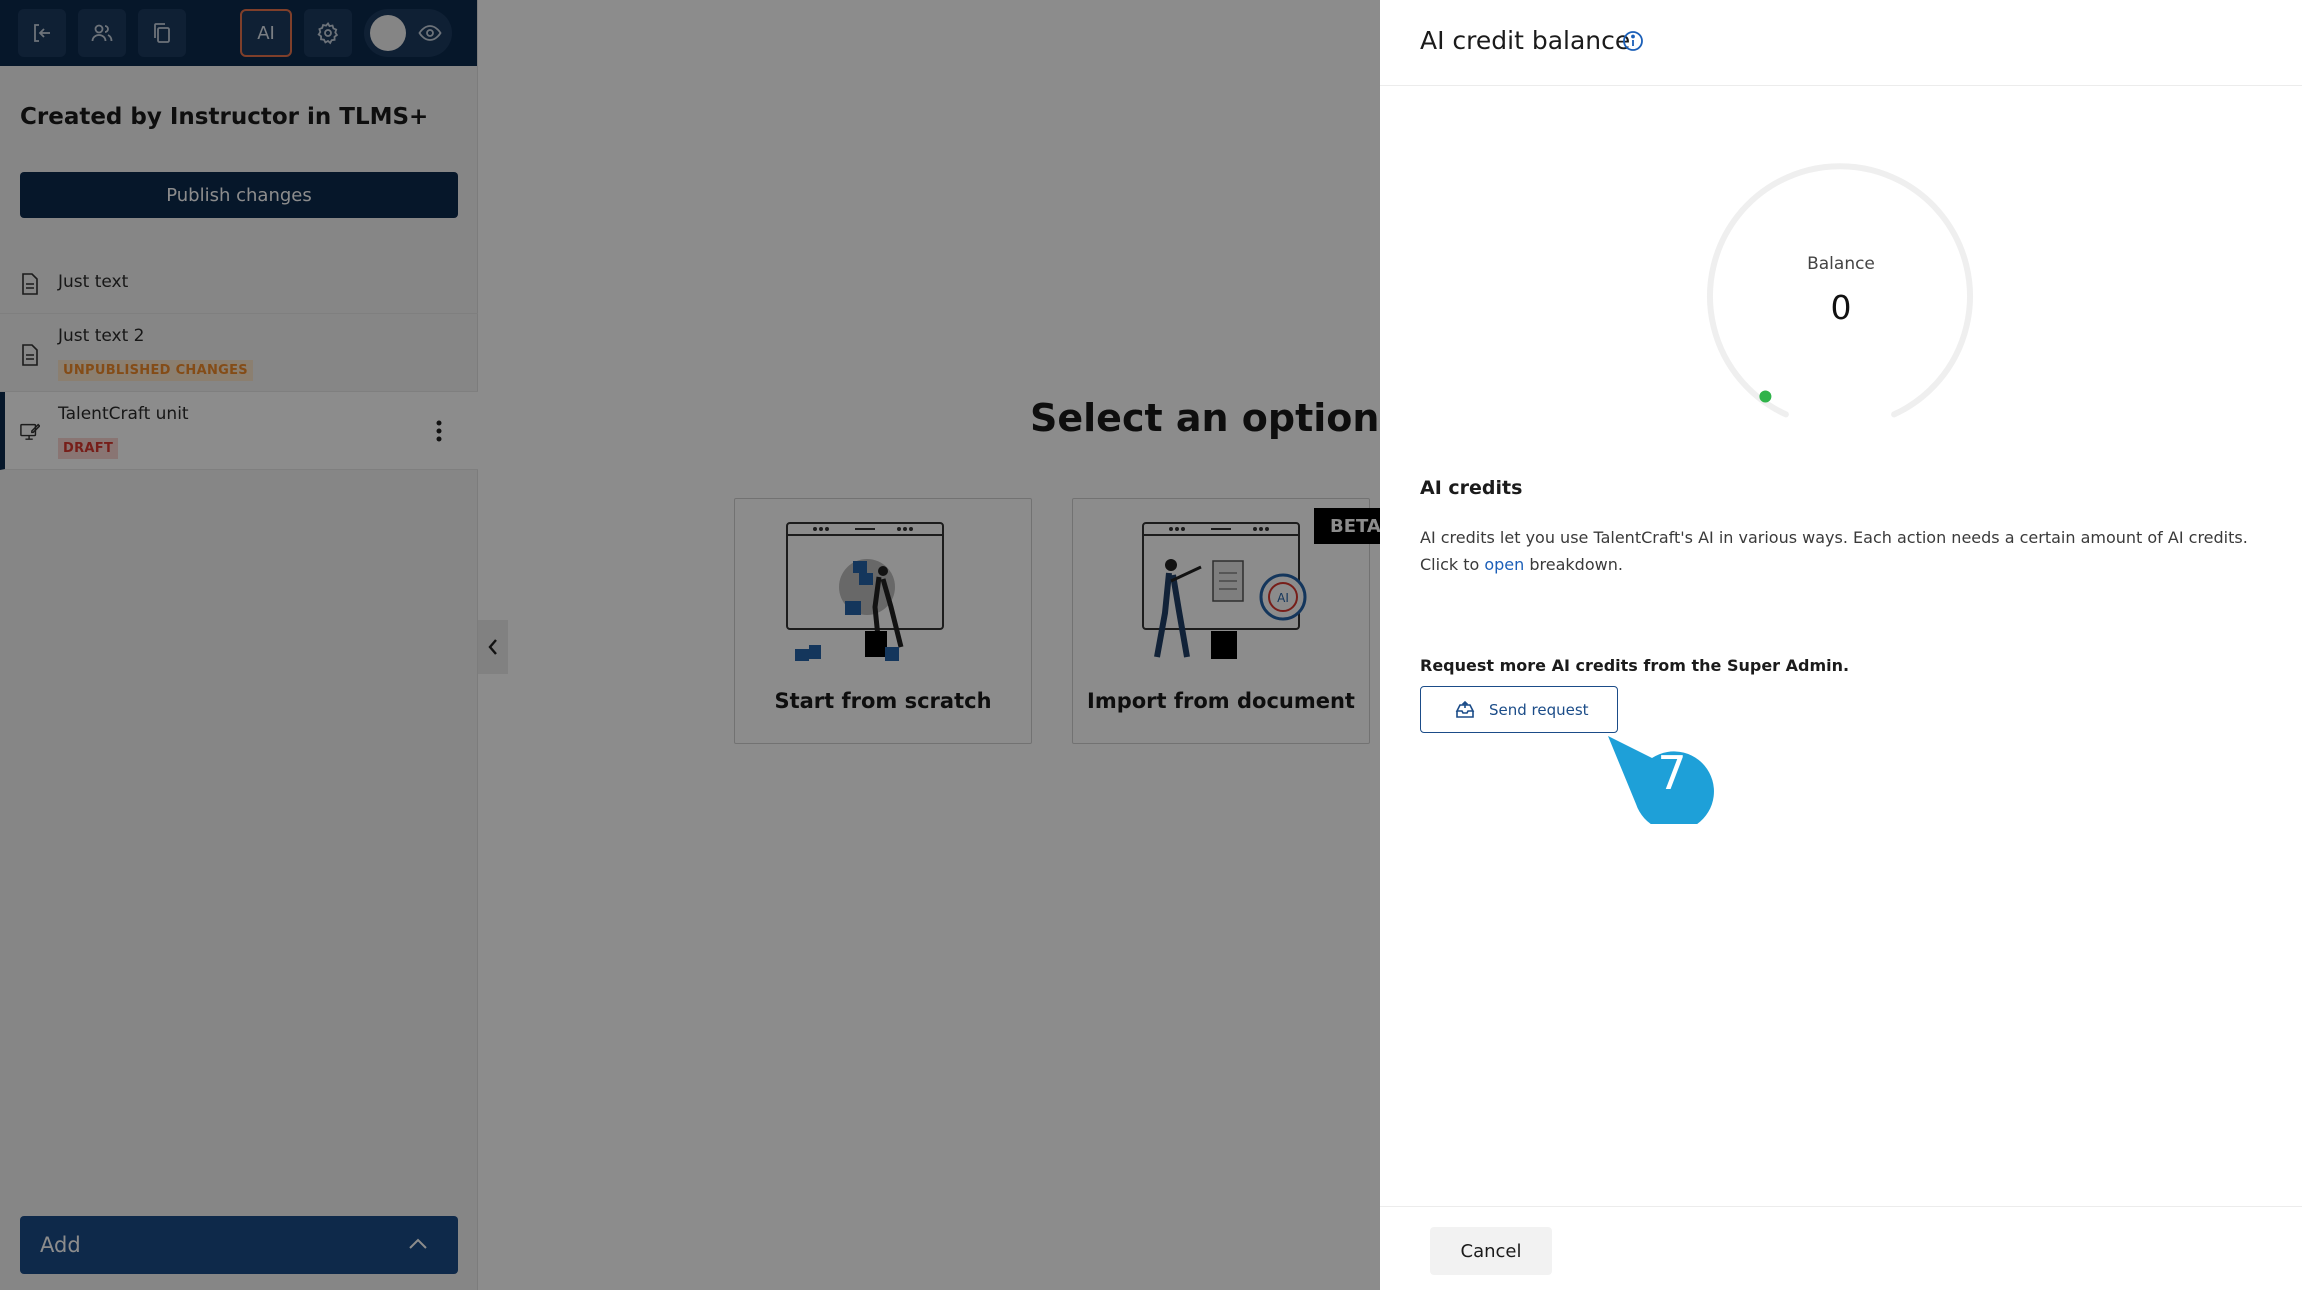 This screenshot has height=1290, width=2302. What do you see at coordinates (1841, 307) in the screenshot?
I see `balance-value: 0` at bounding box center [1841, 307].